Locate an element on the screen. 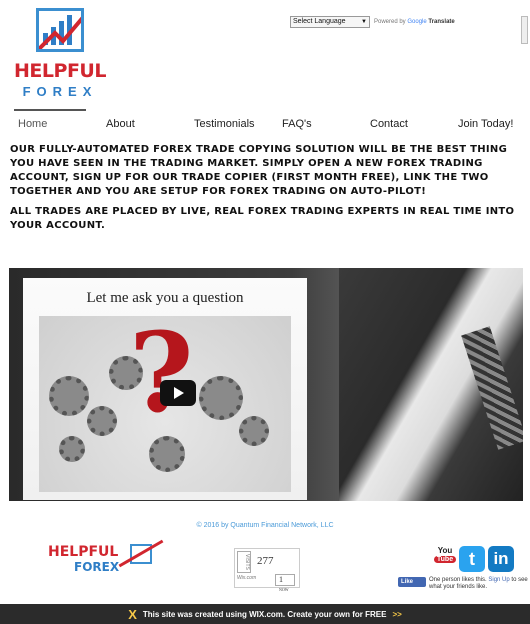  youtube-icon-top: You is located at coordinates (445, 550).